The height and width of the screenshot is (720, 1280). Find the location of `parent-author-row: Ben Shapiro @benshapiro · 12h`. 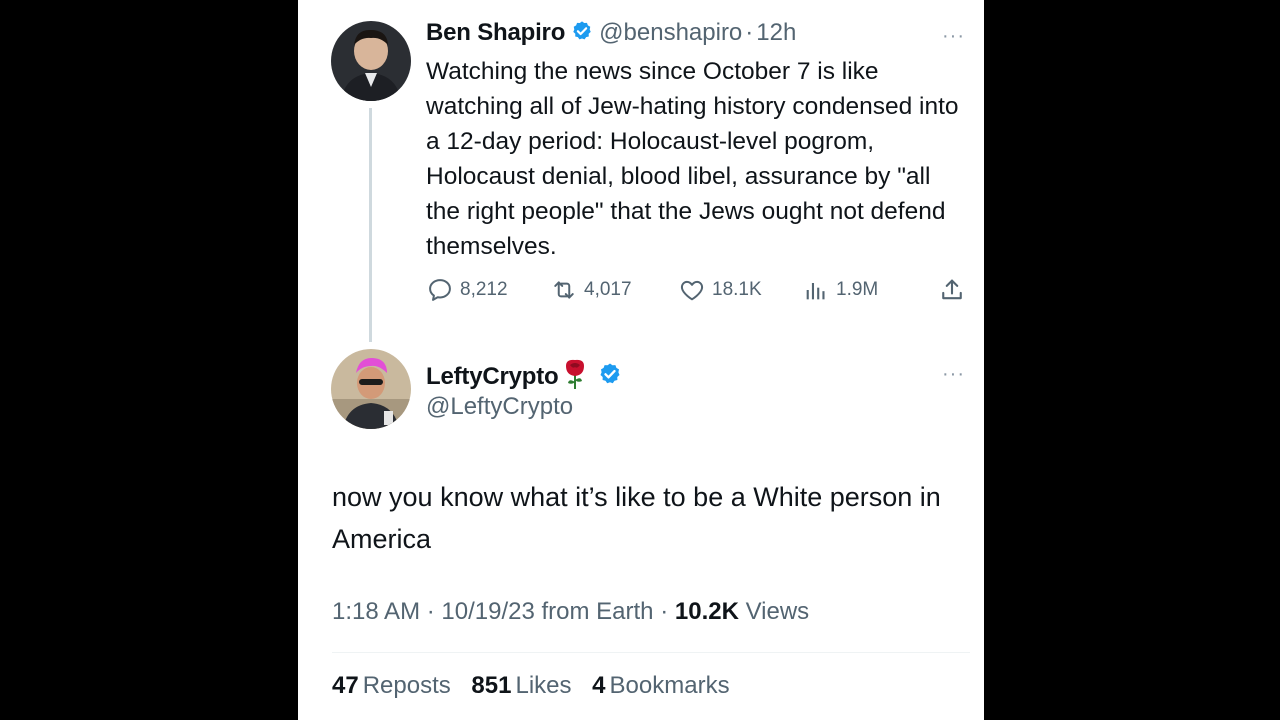

parent-author-row: Ben Shapiro @benshapiro · 12h is located at coordinates (611, 33).